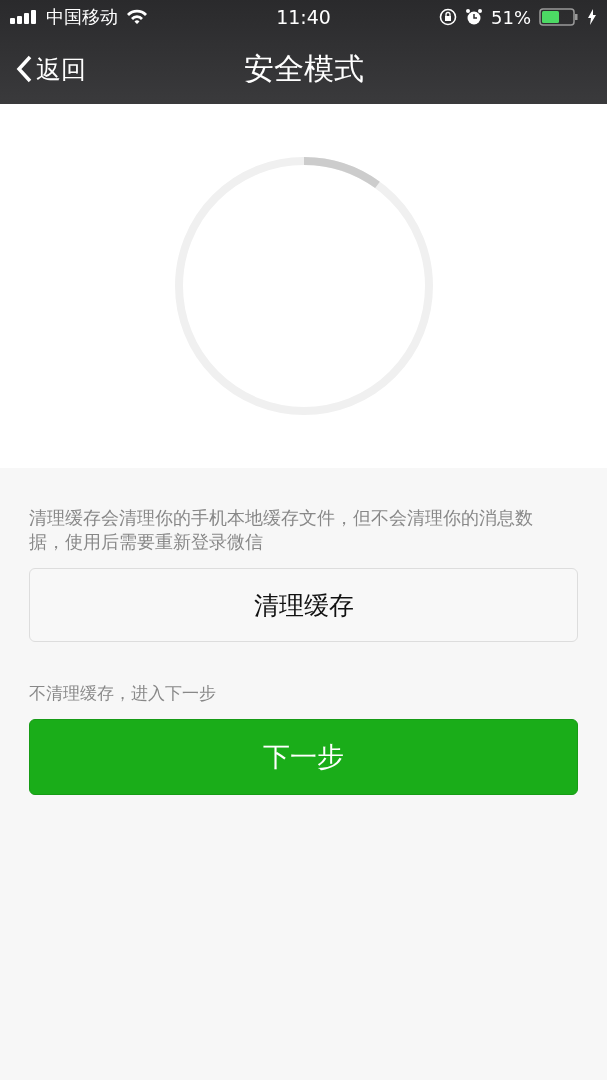 This screenshot has height=1080, width=607. I want to click on back-button: 返回, so click(51, 69).